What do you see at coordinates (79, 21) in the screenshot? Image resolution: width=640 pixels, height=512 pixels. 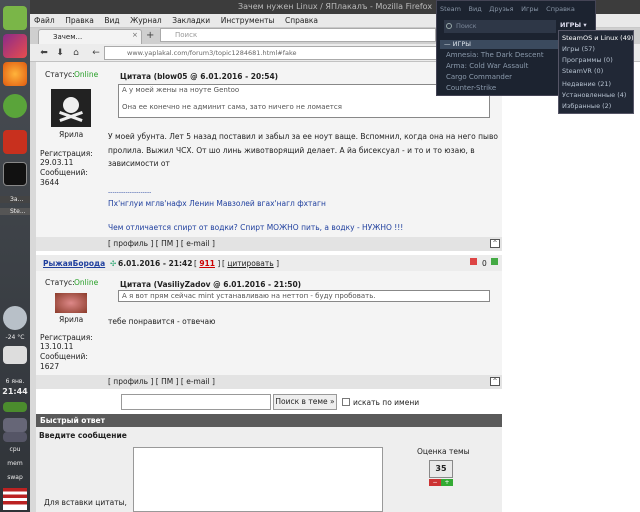 I see `menu-edit: Правка` at bounding box center [79, 21].